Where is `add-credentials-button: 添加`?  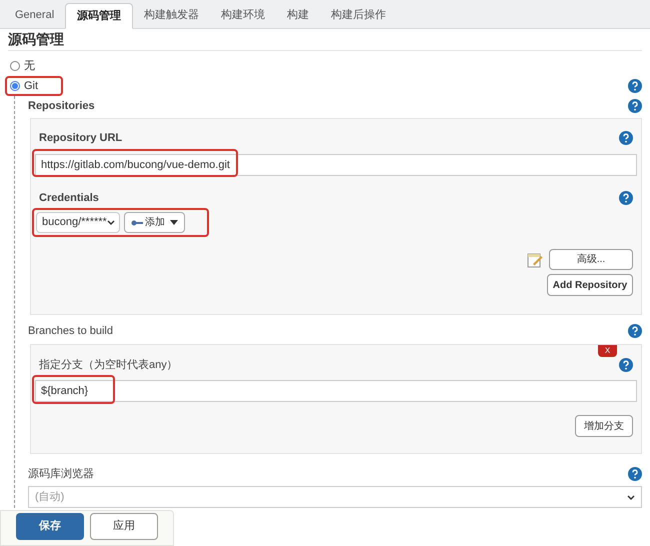
add-credentials-button: 添加 is located at coordinates (154, 222).